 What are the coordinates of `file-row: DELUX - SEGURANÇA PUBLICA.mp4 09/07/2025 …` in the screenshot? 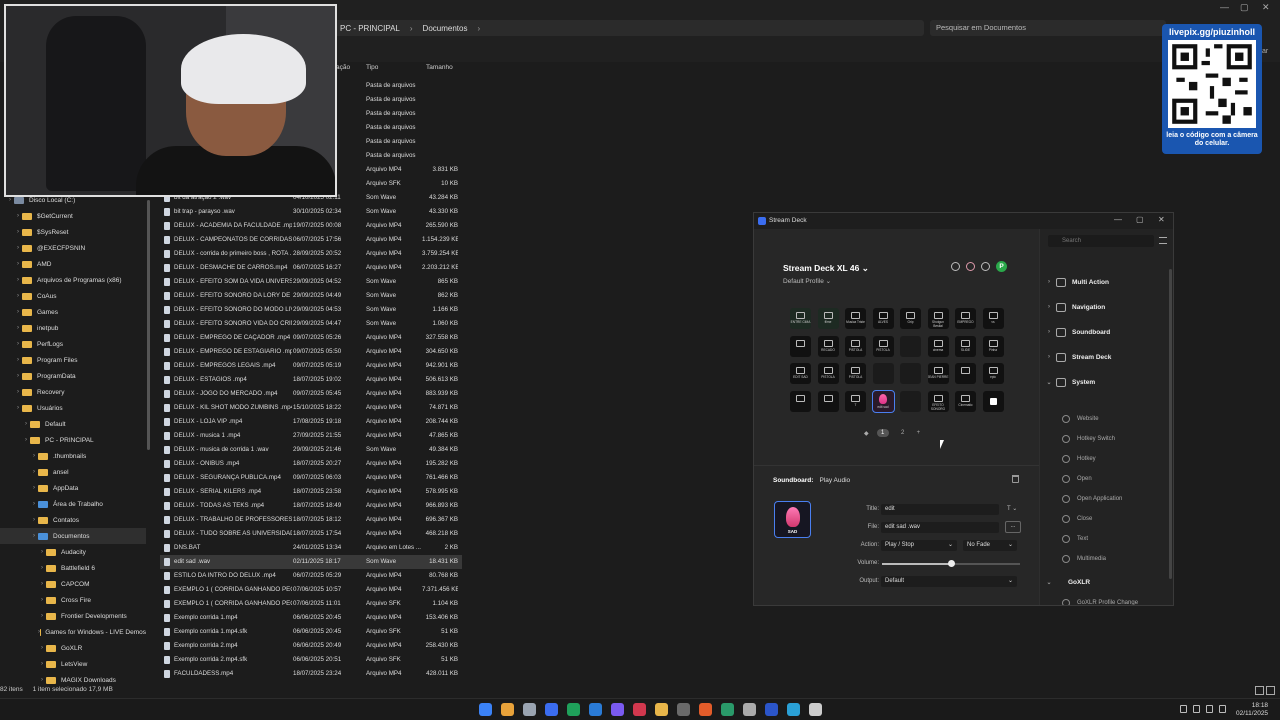 It's located at (311, 478).